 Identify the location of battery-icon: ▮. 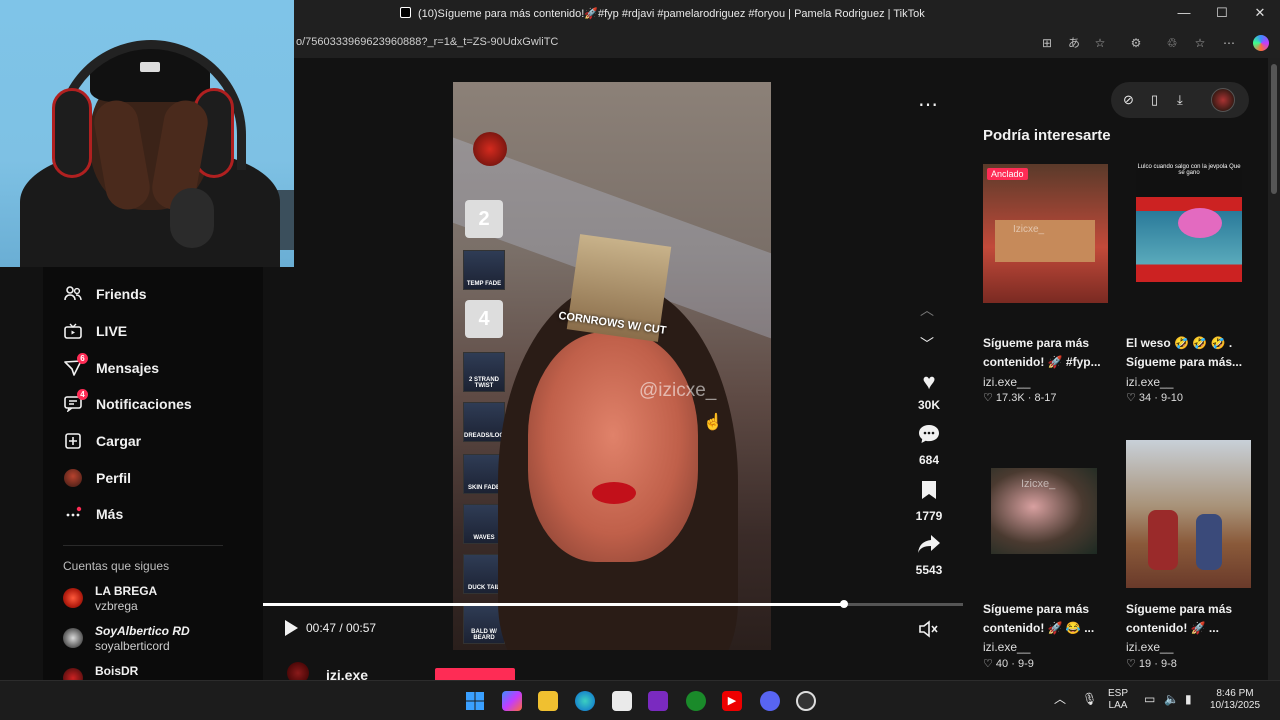
(1188, 699).